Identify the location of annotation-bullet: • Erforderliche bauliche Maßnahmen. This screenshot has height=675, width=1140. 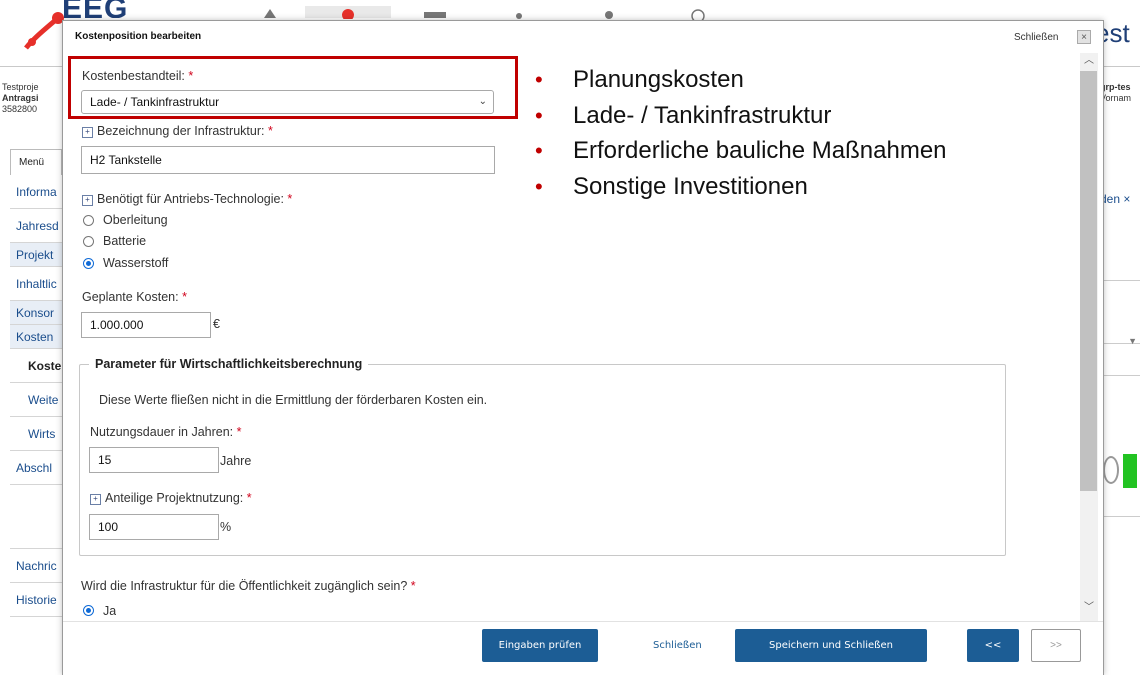
(741, 151).